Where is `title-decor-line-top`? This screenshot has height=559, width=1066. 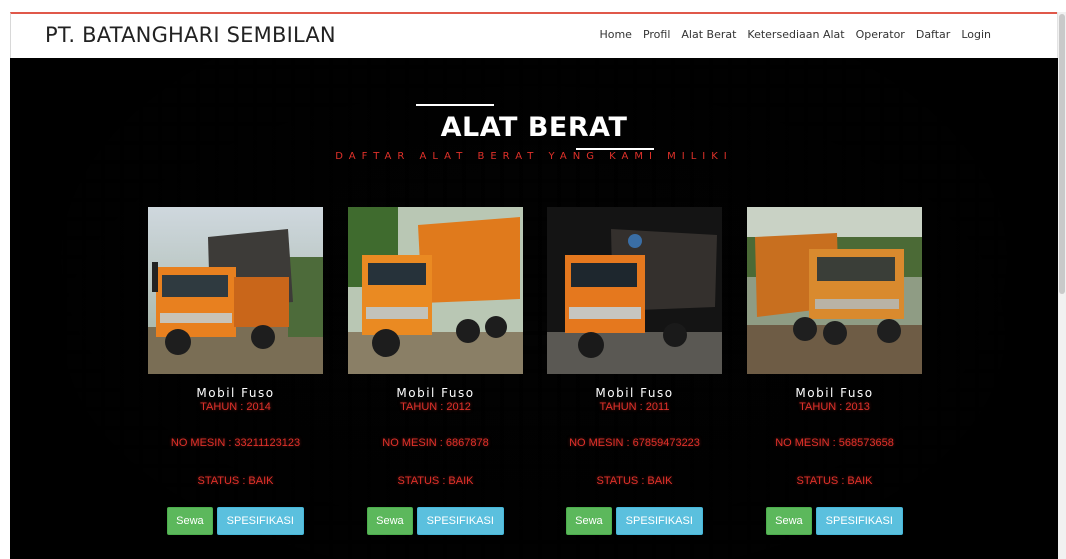
title-decor-line-top is located at coordinates (455, 105).